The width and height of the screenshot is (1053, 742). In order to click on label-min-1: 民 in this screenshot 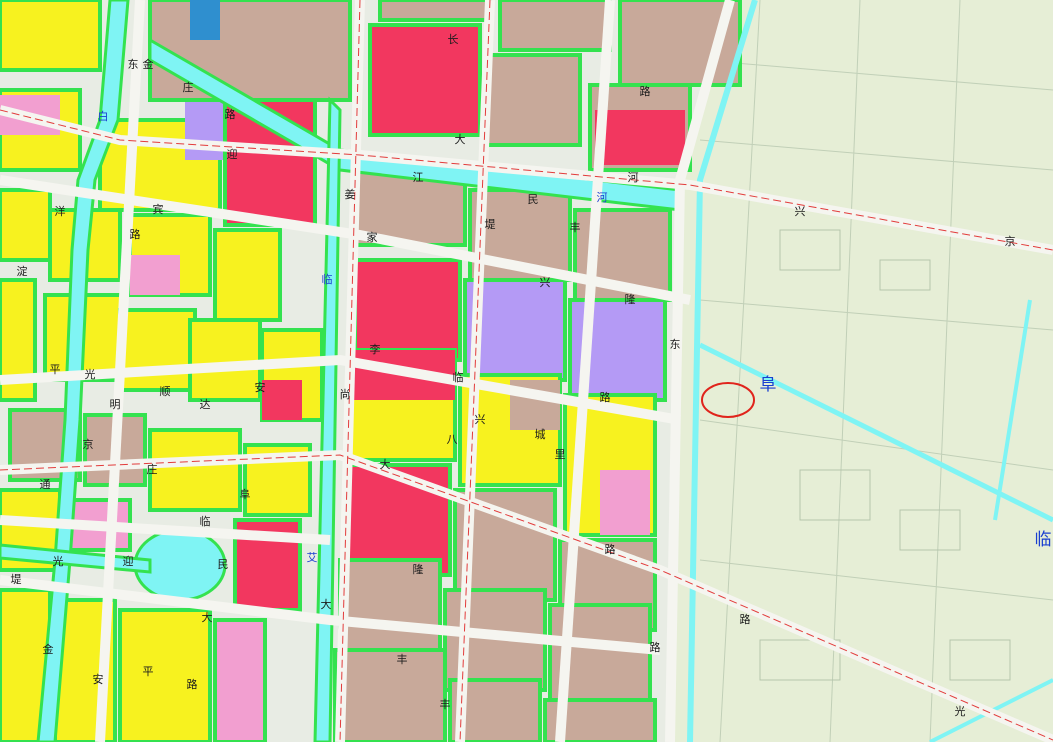, I will do `click(533, 199)`.